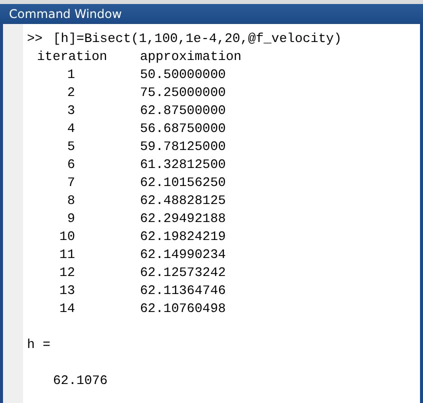  Describe the element at coordinates (183, 201) in the screenshot. I see `table-cell: 62.48828125` at that location.